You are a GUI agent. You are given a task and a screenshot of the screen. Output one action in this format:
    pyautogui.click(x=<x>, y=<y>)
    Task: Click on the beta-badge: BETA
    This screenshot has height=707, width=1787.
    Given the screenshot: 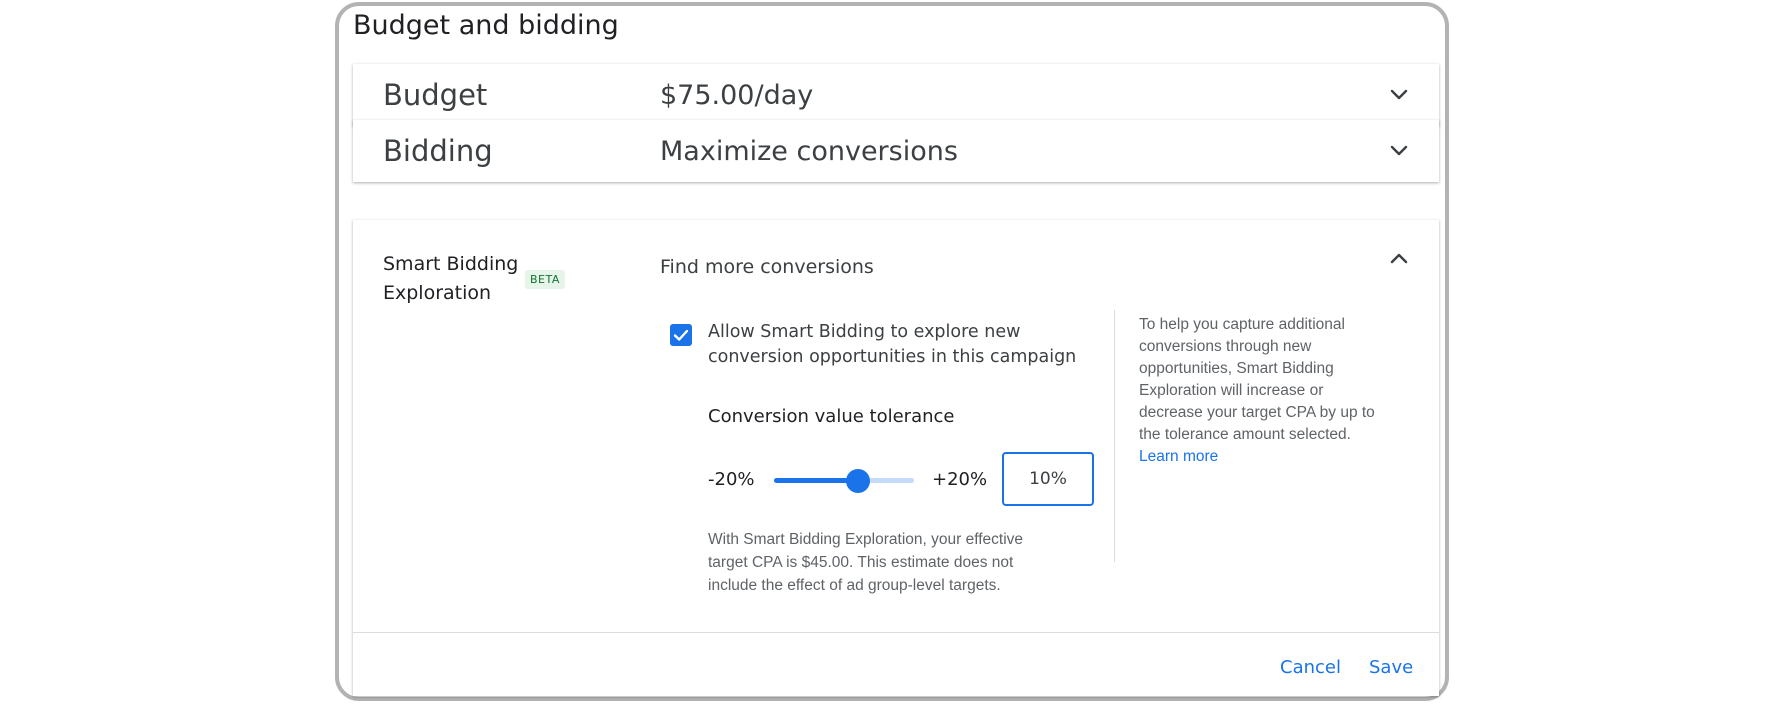 What is the action you would take?
    pyautogui.click(x=545, y=279)
    